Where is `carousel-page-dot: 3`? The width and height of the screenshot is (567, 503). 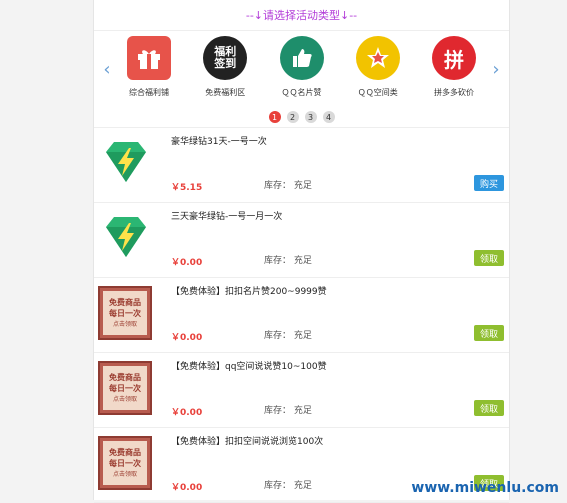 carousel-page-dot: 3 is located at coordinates (310, 117).